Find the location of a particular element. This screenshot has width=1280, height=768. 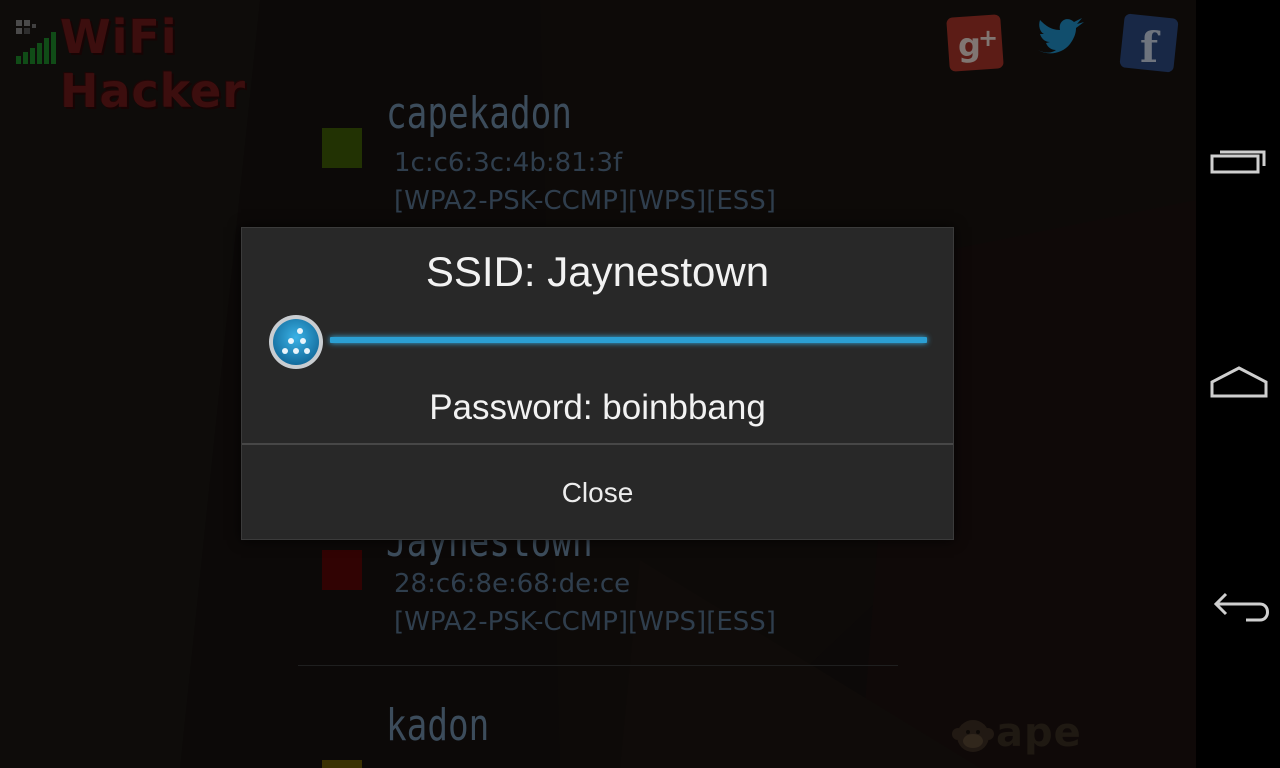

dialog-title: SSID: Jaynestown is located at coordinates (597, 271).